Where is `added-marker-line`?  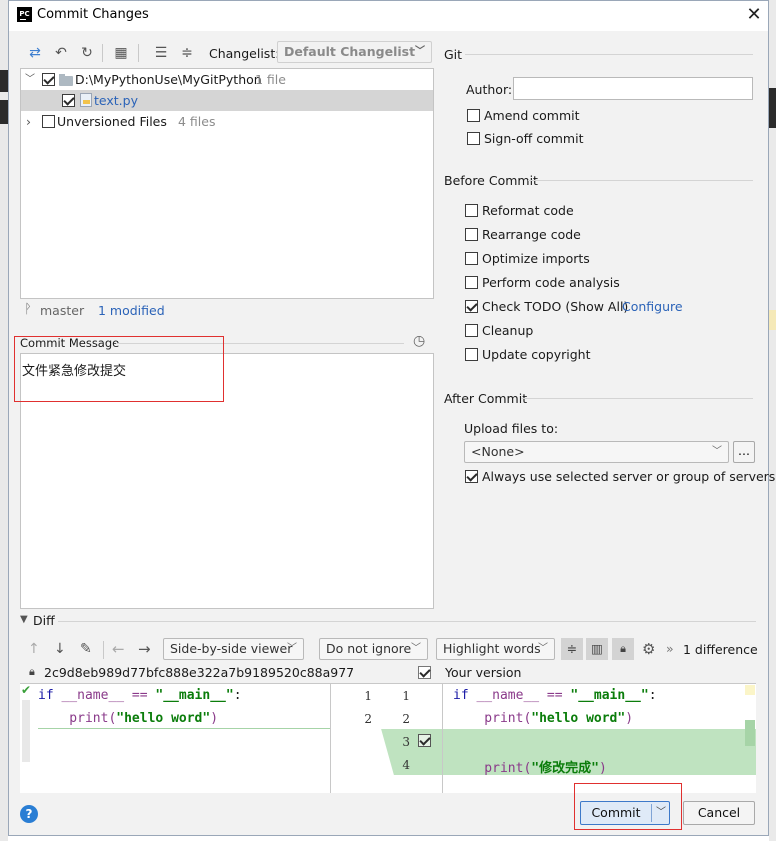
added-marker-line is located at coordinates (184, 728).